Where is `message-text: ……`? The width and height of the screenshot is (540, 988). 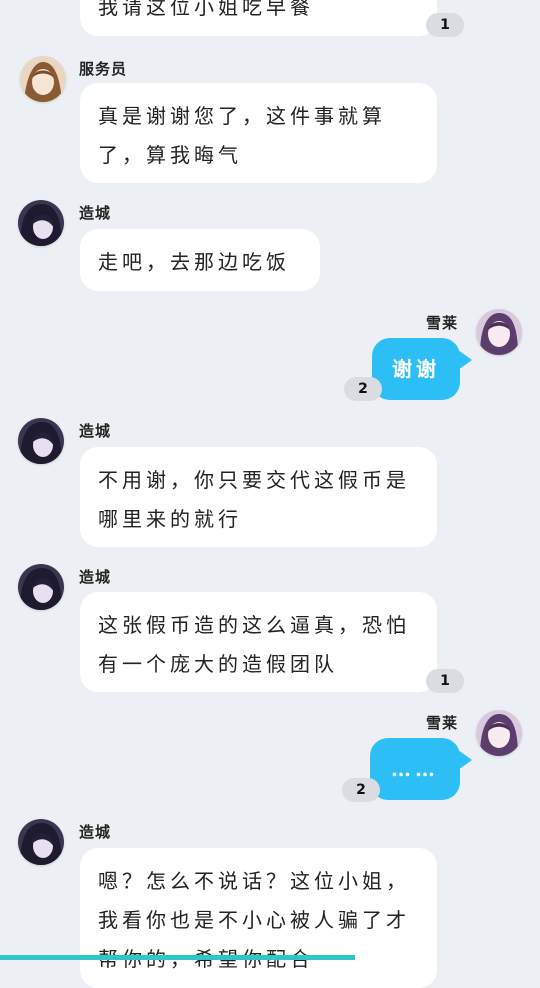
message-text: …… is located at coordinates (415, 768).